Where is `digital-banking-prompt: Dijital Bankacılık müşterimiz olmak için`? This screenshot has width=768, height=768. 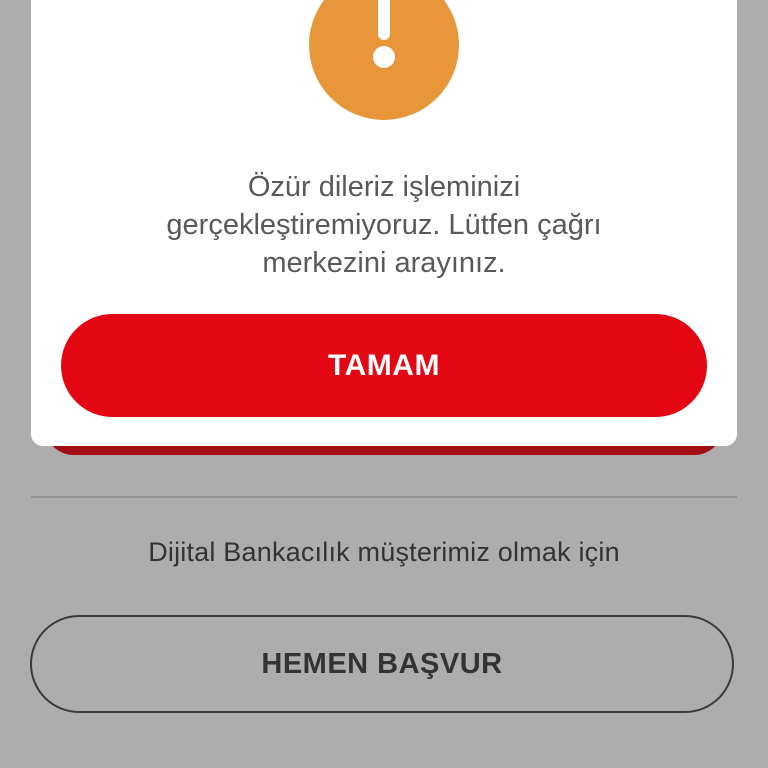
digital-banking-prompt: Dijital Bankacılık müşterimiz olmak için is located at coordinates (384, 552).